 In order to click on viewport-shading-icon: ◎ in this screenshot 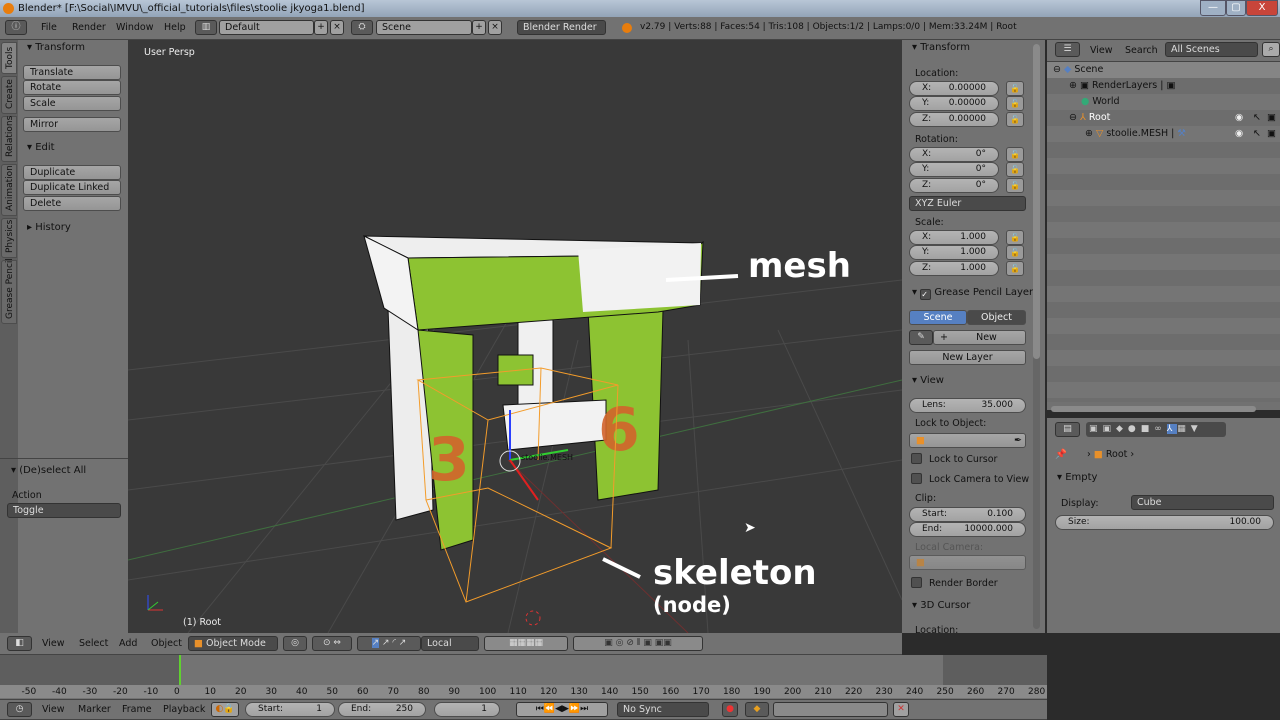, I will do `click(295, 643)`.